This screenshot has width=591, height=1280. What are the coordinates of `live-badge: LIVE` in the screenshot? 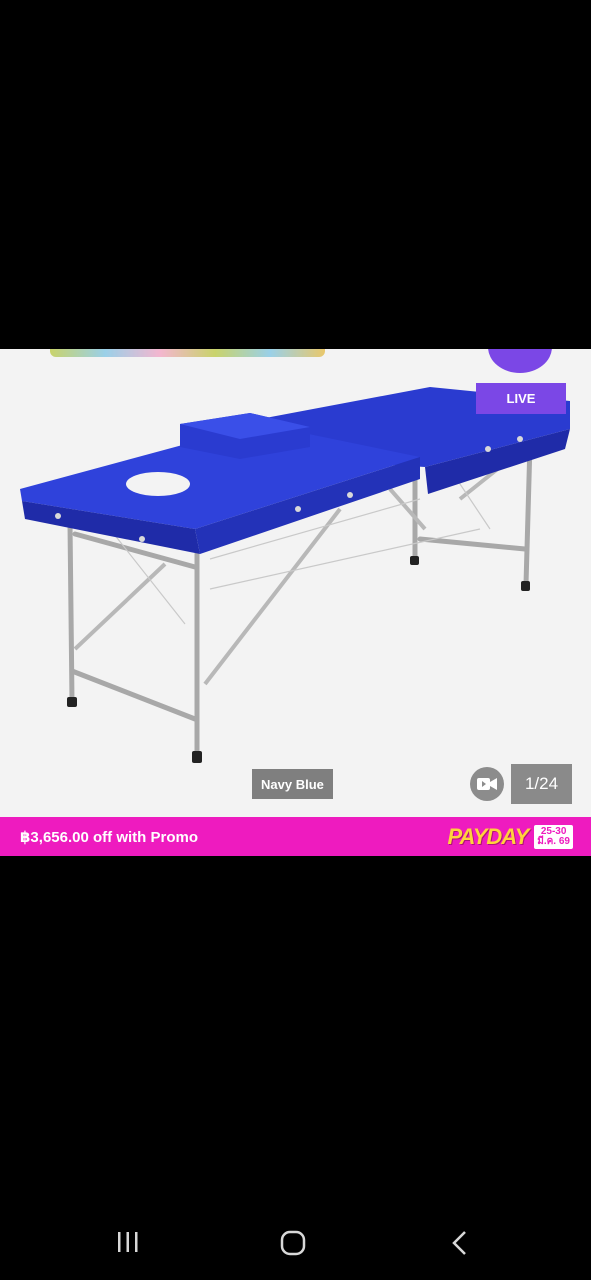 It's located at (521, 398).